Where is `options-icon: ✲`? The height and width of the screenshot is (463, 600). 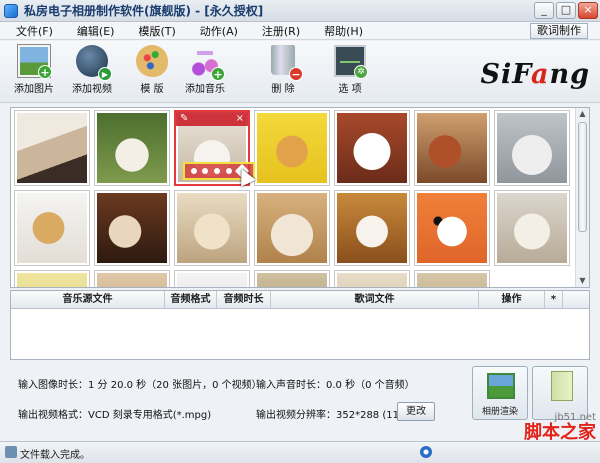 options-icon: ✲ is located at coordinates (351, 62).